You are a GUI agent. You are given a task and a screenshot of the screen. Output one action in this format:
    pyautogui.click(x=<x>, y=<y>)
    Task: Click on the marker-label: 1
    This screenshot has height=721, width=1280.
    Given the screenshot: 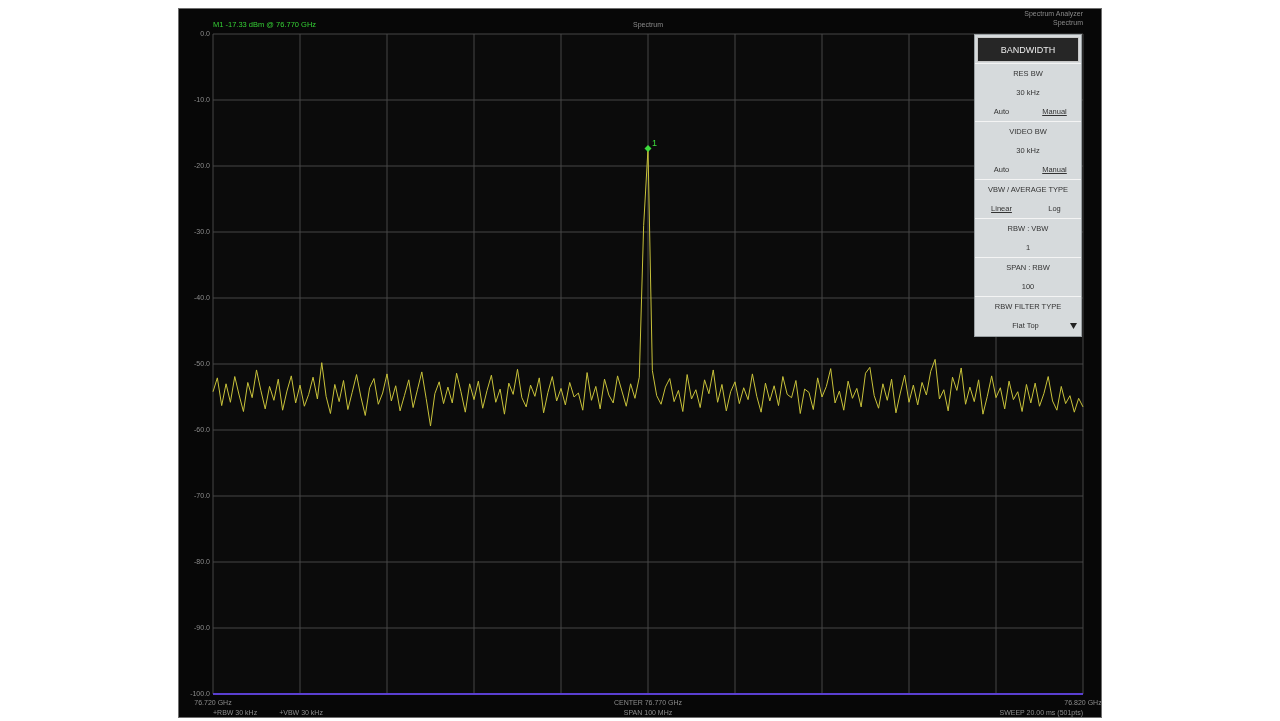 What is the action you would take?
    pyautogui.click(x=654, y=143)
    